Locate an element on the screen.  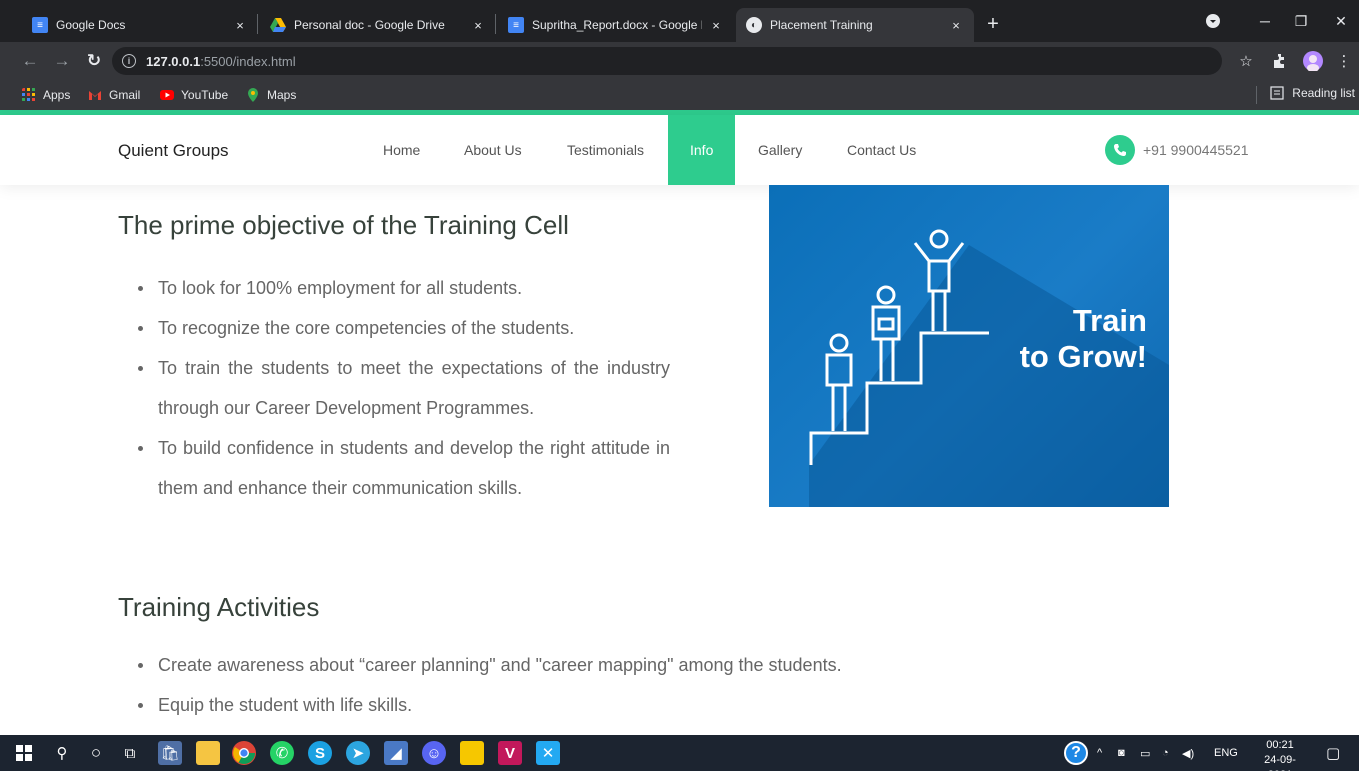
whatsapp-icon: ✆ is located at coordinates (282, 753).